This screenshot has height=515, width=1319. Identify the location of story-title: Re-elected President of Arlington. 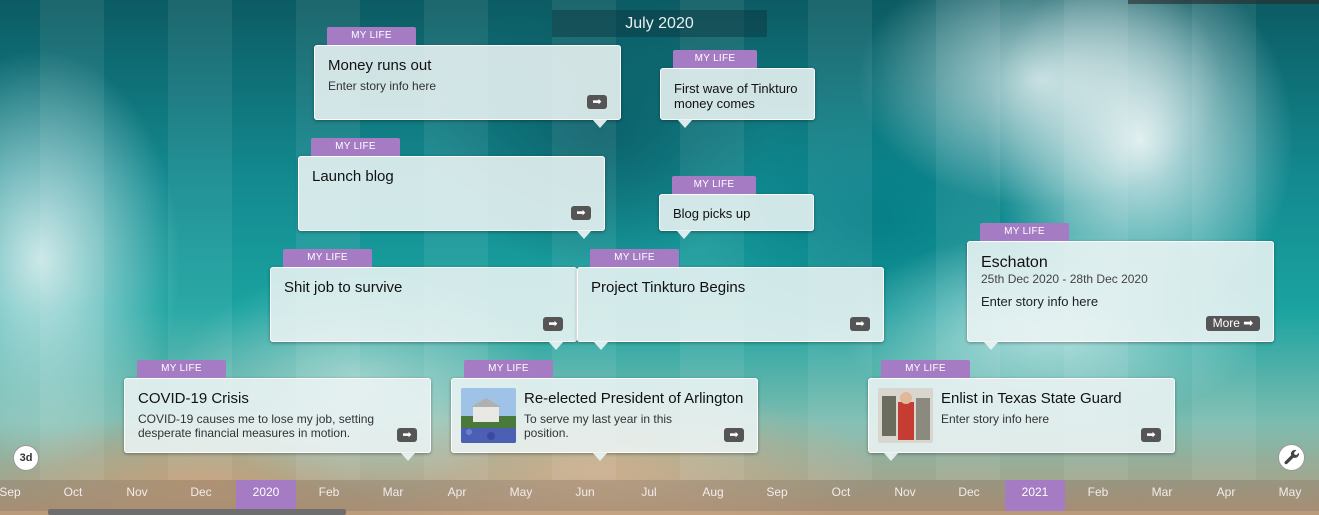
(634, 398).